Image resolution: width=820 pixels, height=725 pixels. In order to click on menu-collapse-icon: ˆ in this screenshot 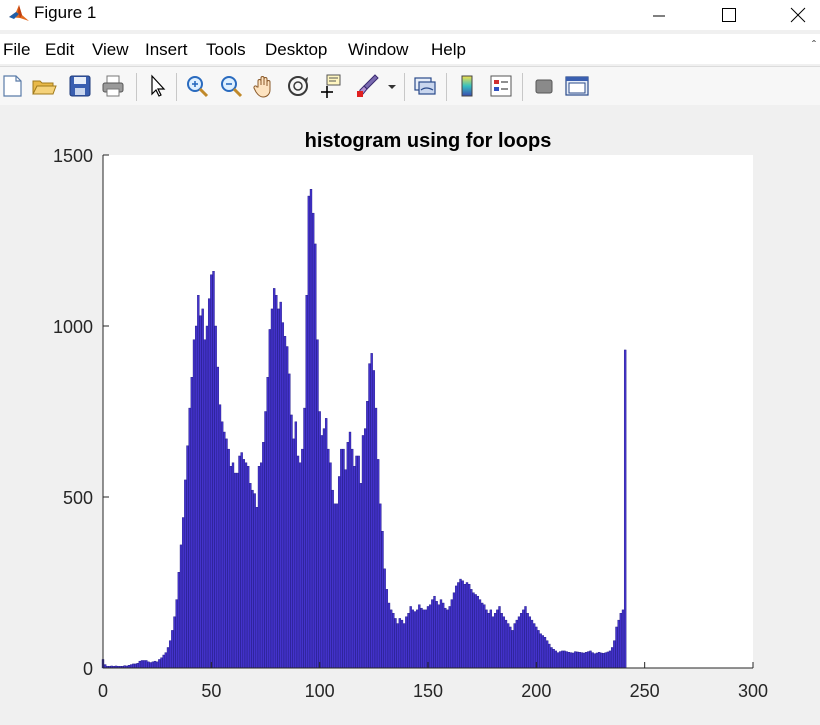, I will do `click(814, 45)`.